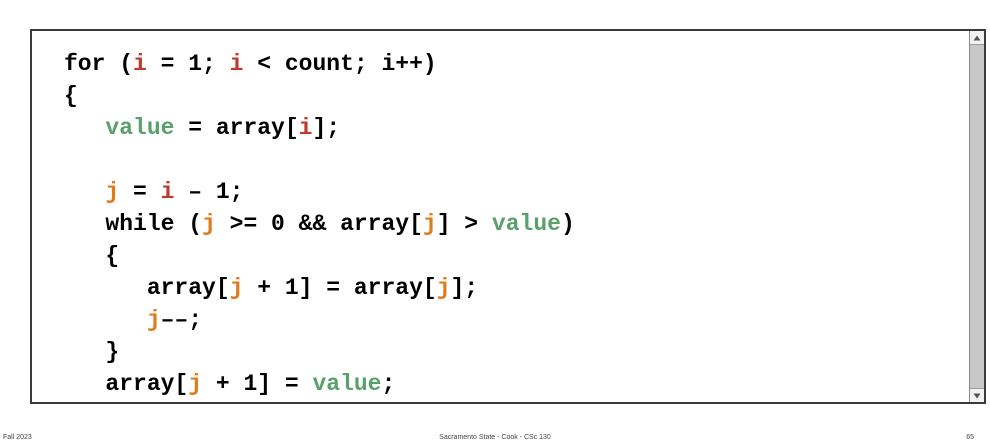 The height and width of the screenshot is (442, 990). I want to click on footer-slide-number: 65, so click(970, 437).